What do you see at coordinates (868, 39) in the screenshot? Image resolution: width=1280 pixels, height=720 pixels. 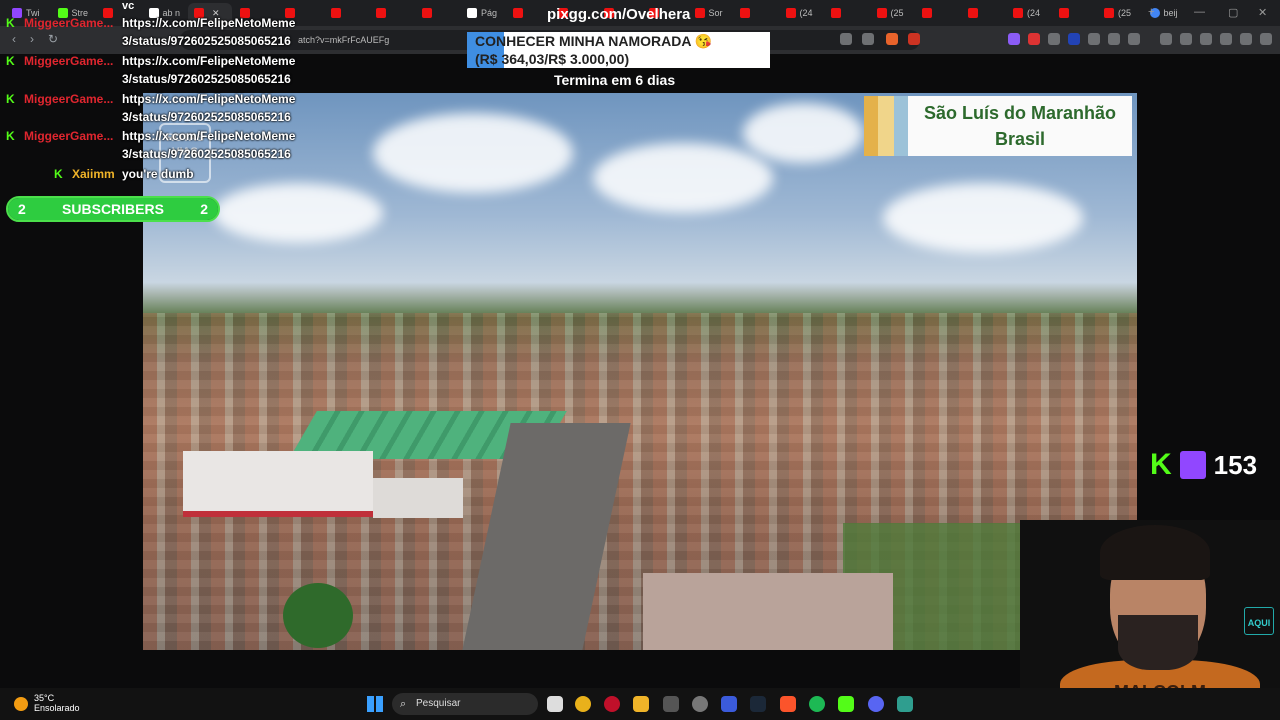 I see `share-icon` at bounding box center [868, 39].